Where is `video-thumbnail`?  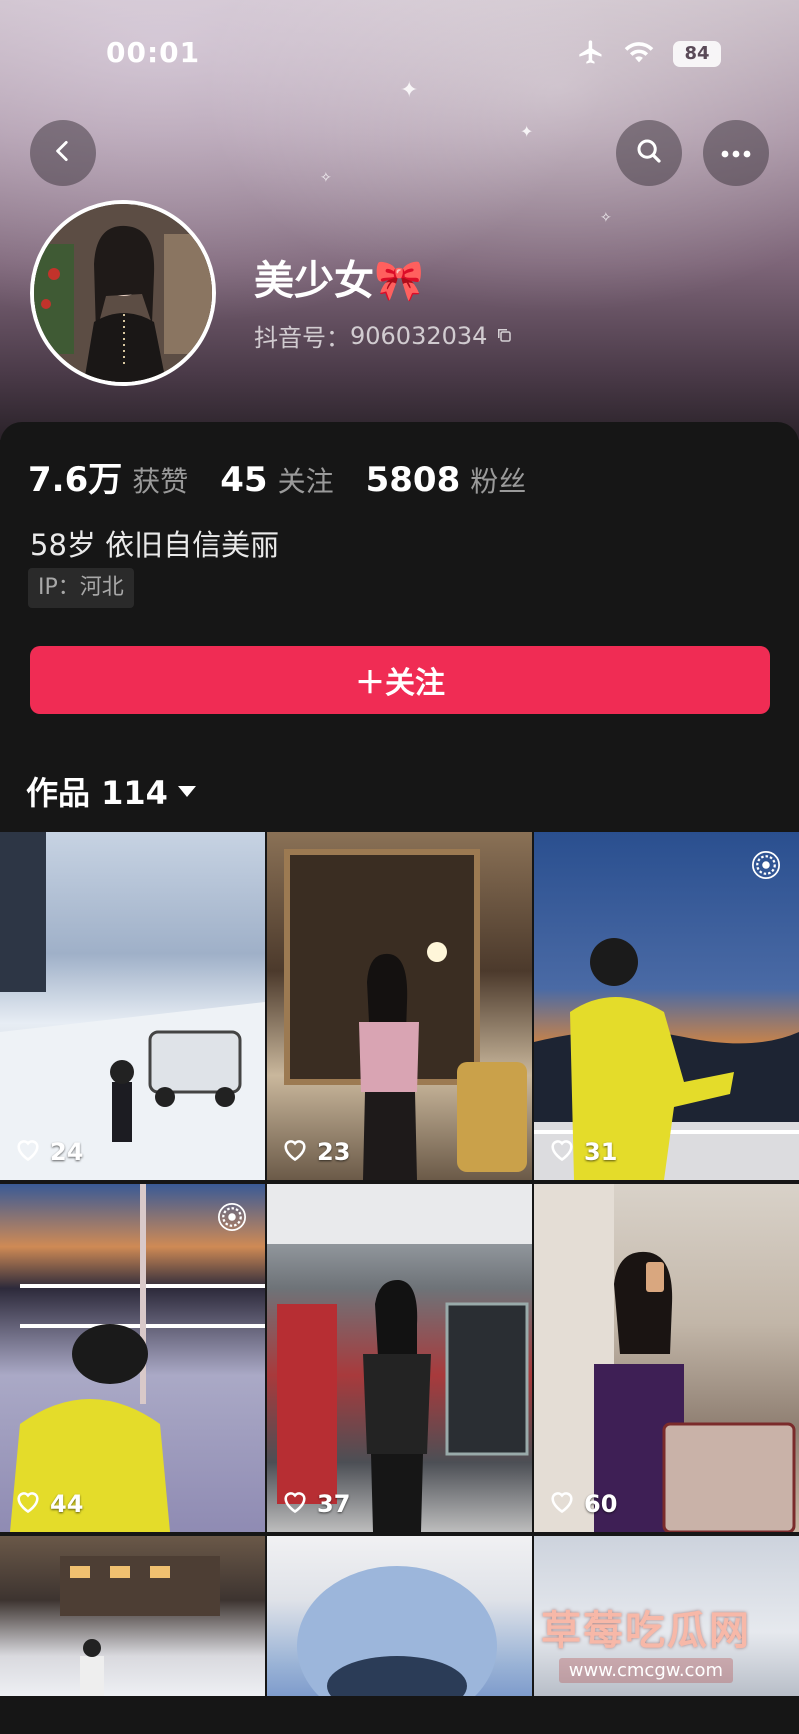 video-thumbnail is located at coordinates (132, 1616).